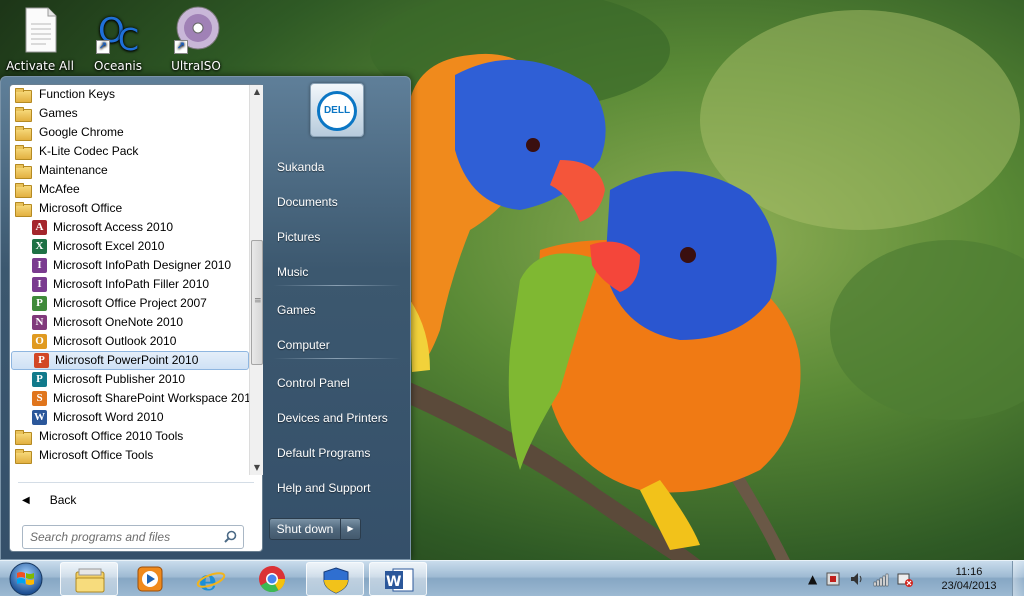 The width and height of the screenshot is (1024, 596). What do you see at coordinates (257, 302) in the screenshot?
I see `scroll-thumb` at bounding box center [257, 302].